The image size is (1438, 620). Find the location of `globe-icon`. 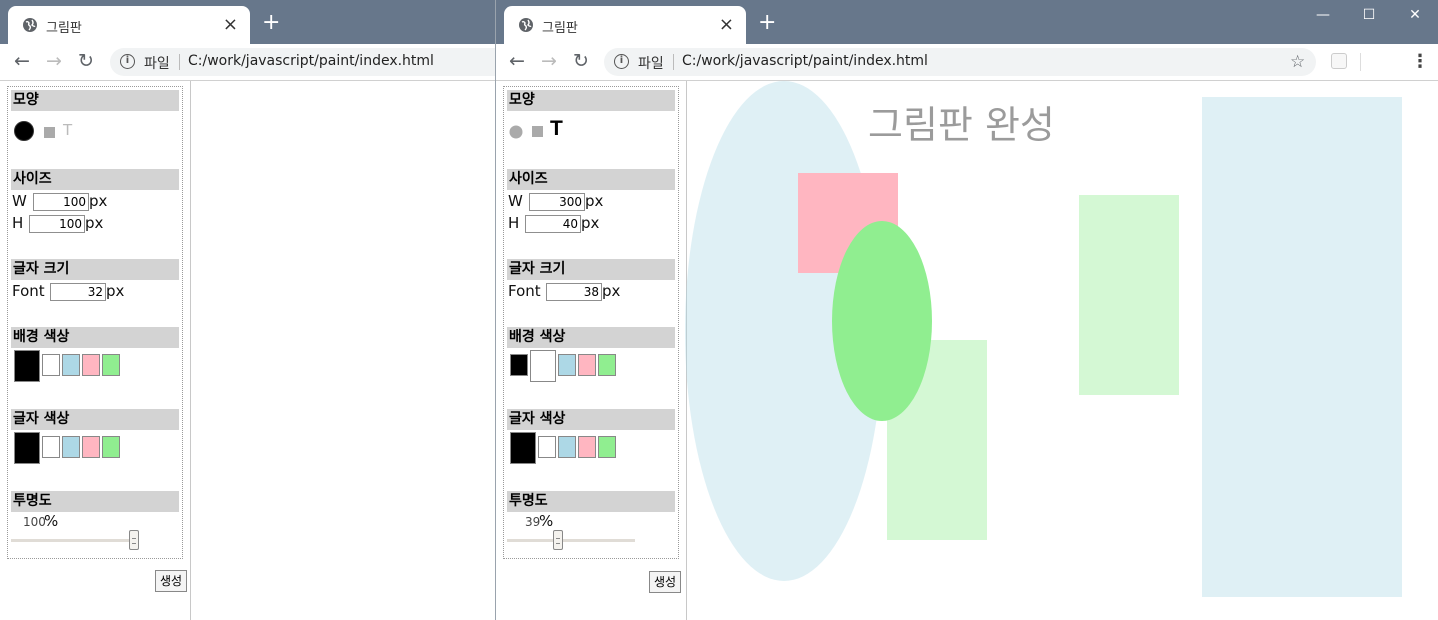

globe-icon is located at coordinates (30, 25).